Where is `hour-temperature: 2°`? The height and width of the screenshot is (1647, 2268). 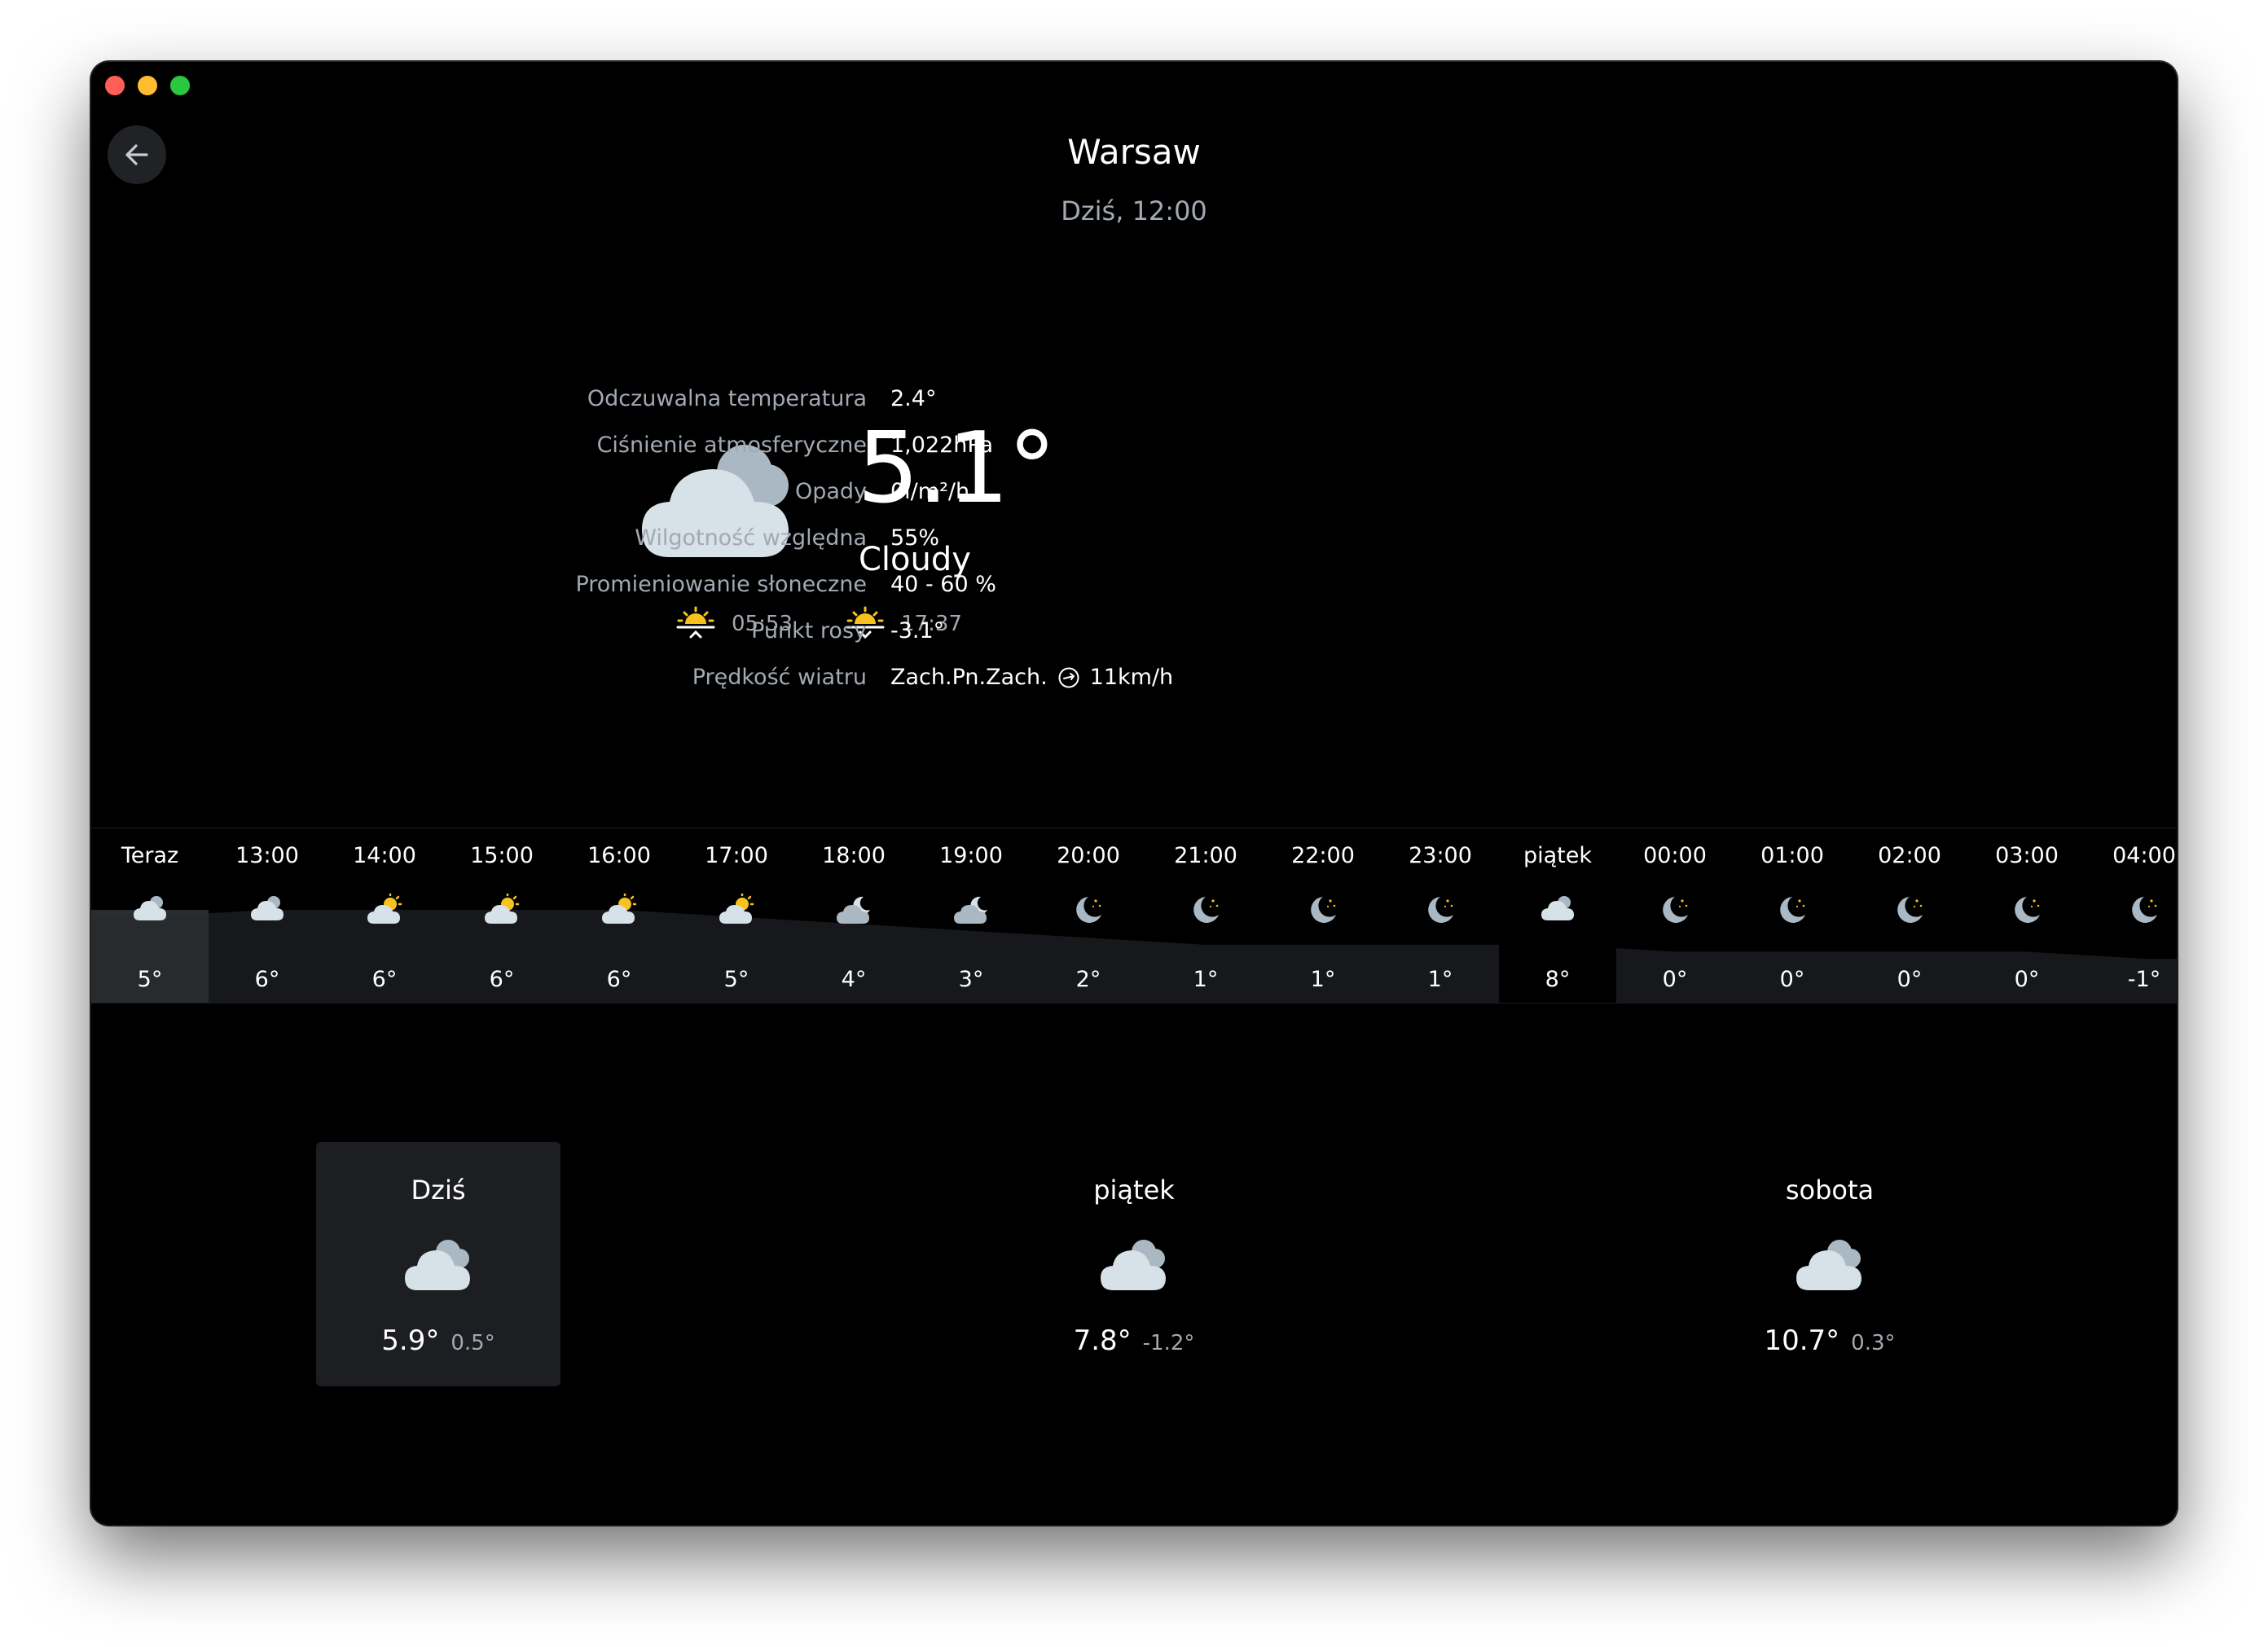
hour-temperature: 2° is located at coordinates (1088, 979).